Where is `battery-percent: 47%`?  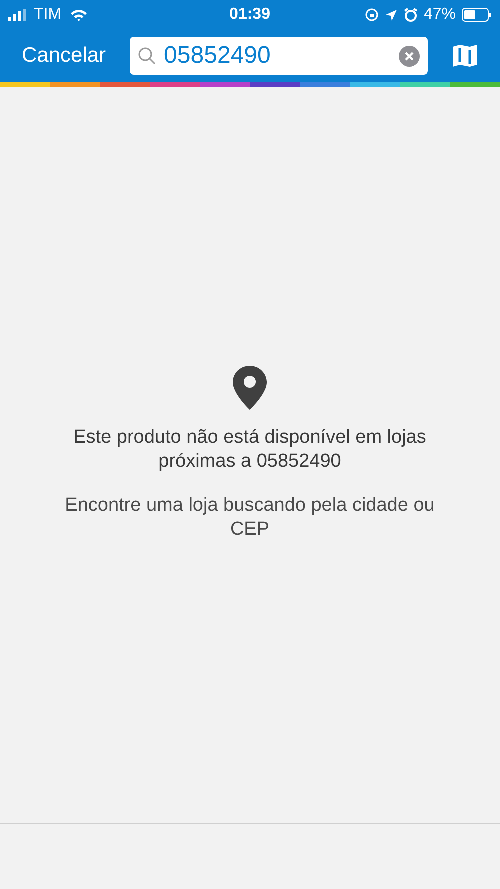 battery-percent: 47% is located at coordinates (440, 15).